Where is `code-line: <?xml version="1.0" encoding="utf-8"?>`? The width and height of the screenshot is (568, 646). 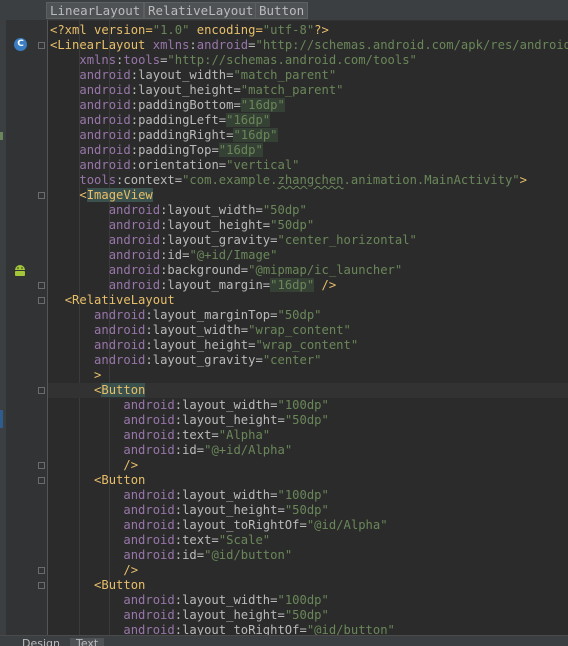 code-line: <?xml version="1.0" encoding="utf-8"?> is located at coordinates (308, 30).